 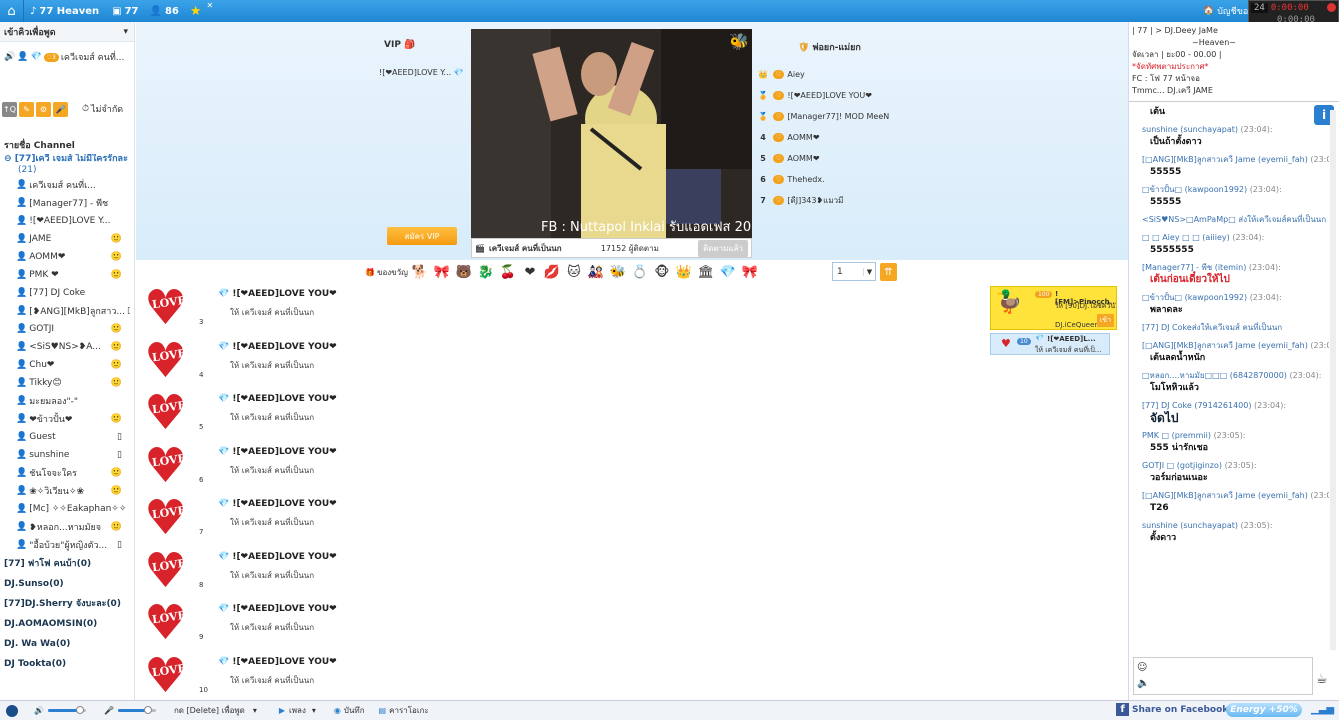 What do you see at coordinates (65, 644) in the screenshot?
I see `channel-group: DJ. Wa Wa (0)` at bounding box center [65, 644].